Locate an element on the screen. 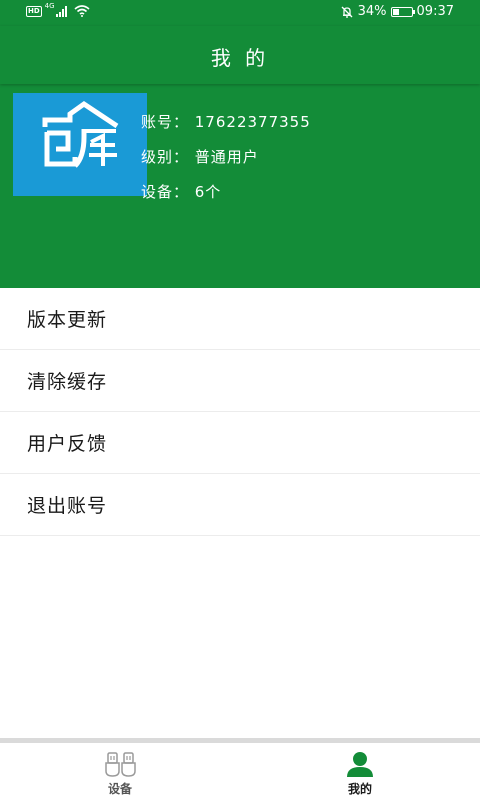 The width and height of the screenshot is (480, 800). tab-mine: 我的 is located at coordinates (360, 771).